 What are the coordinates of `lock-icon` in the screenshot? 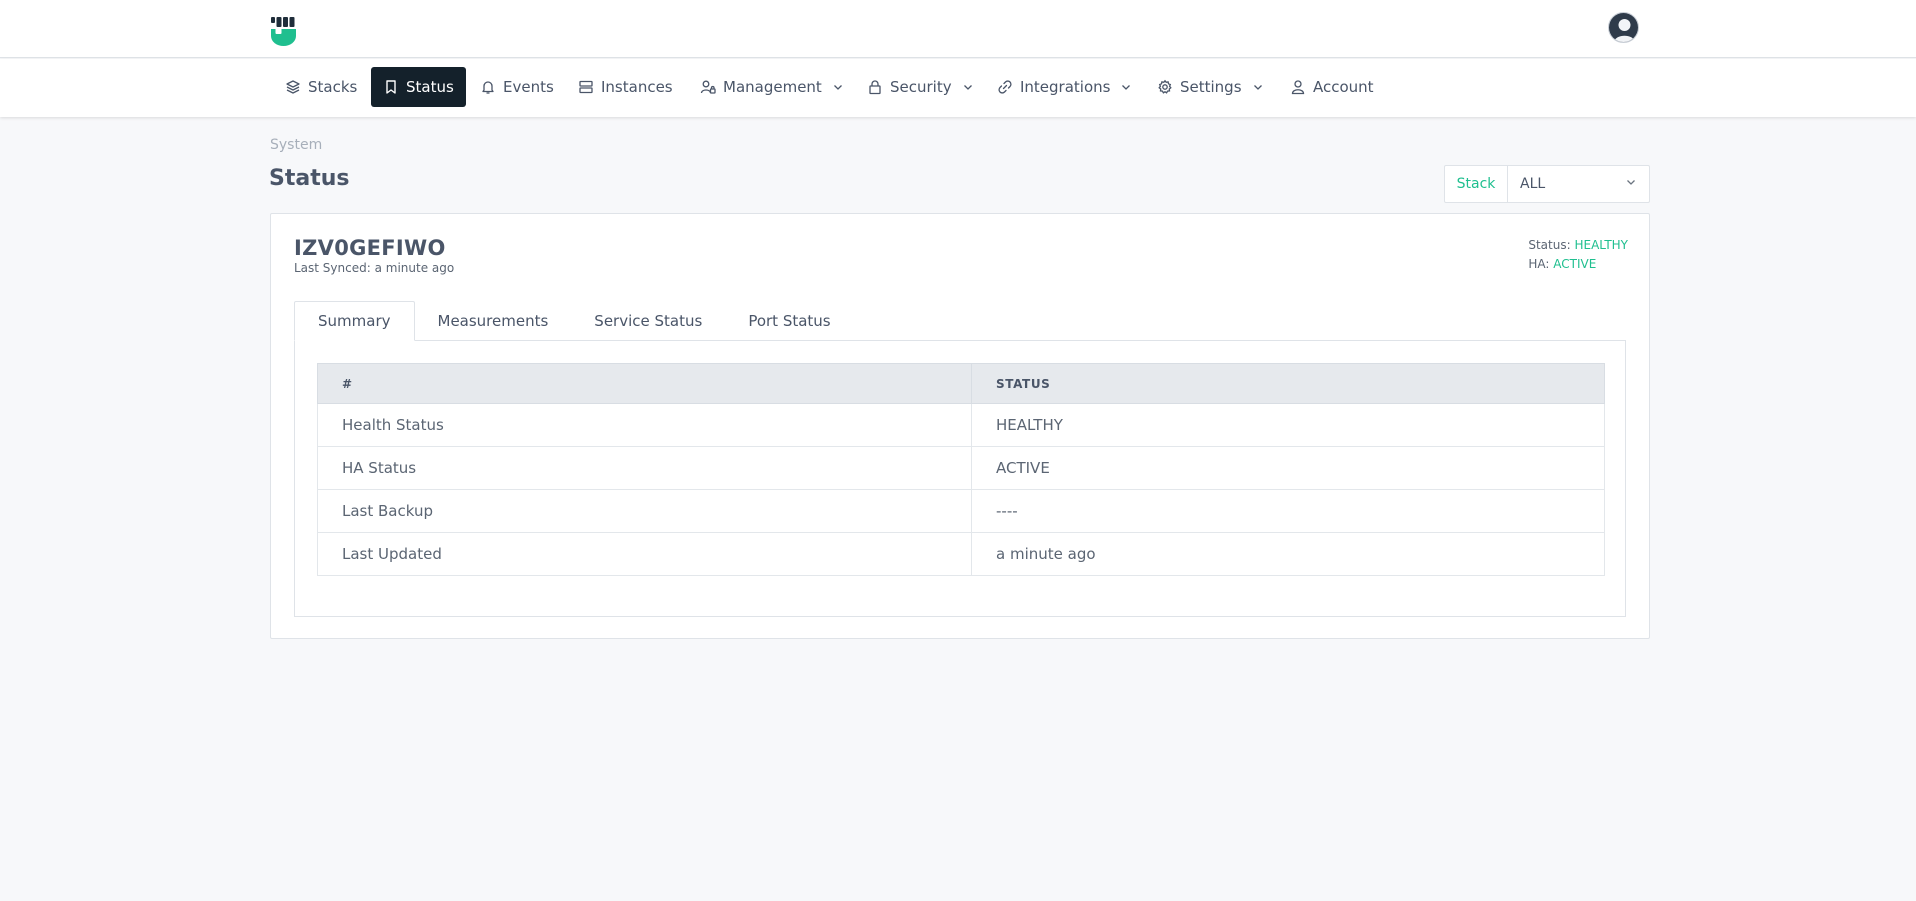 It's located at (875, 87).